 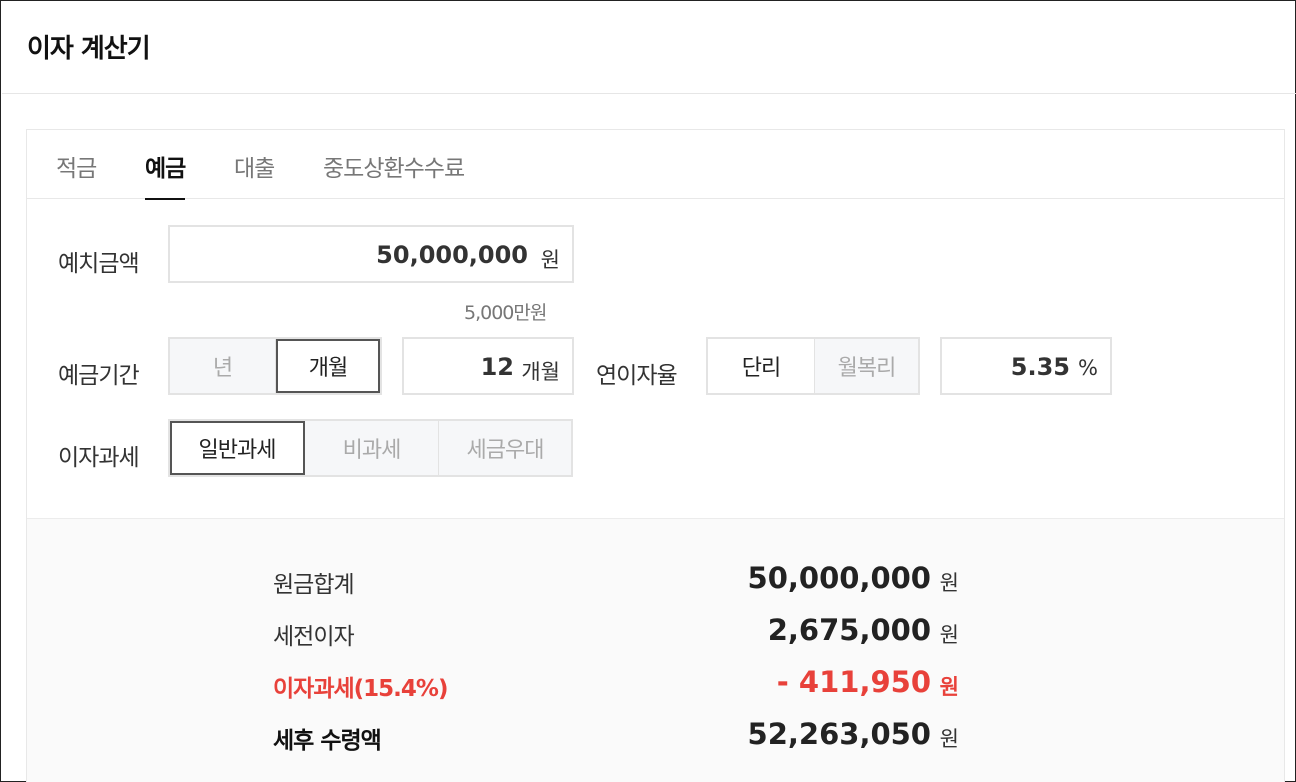 I want to click on deposit-amount-hint: 5,000만원, so click(x=505, y=313).